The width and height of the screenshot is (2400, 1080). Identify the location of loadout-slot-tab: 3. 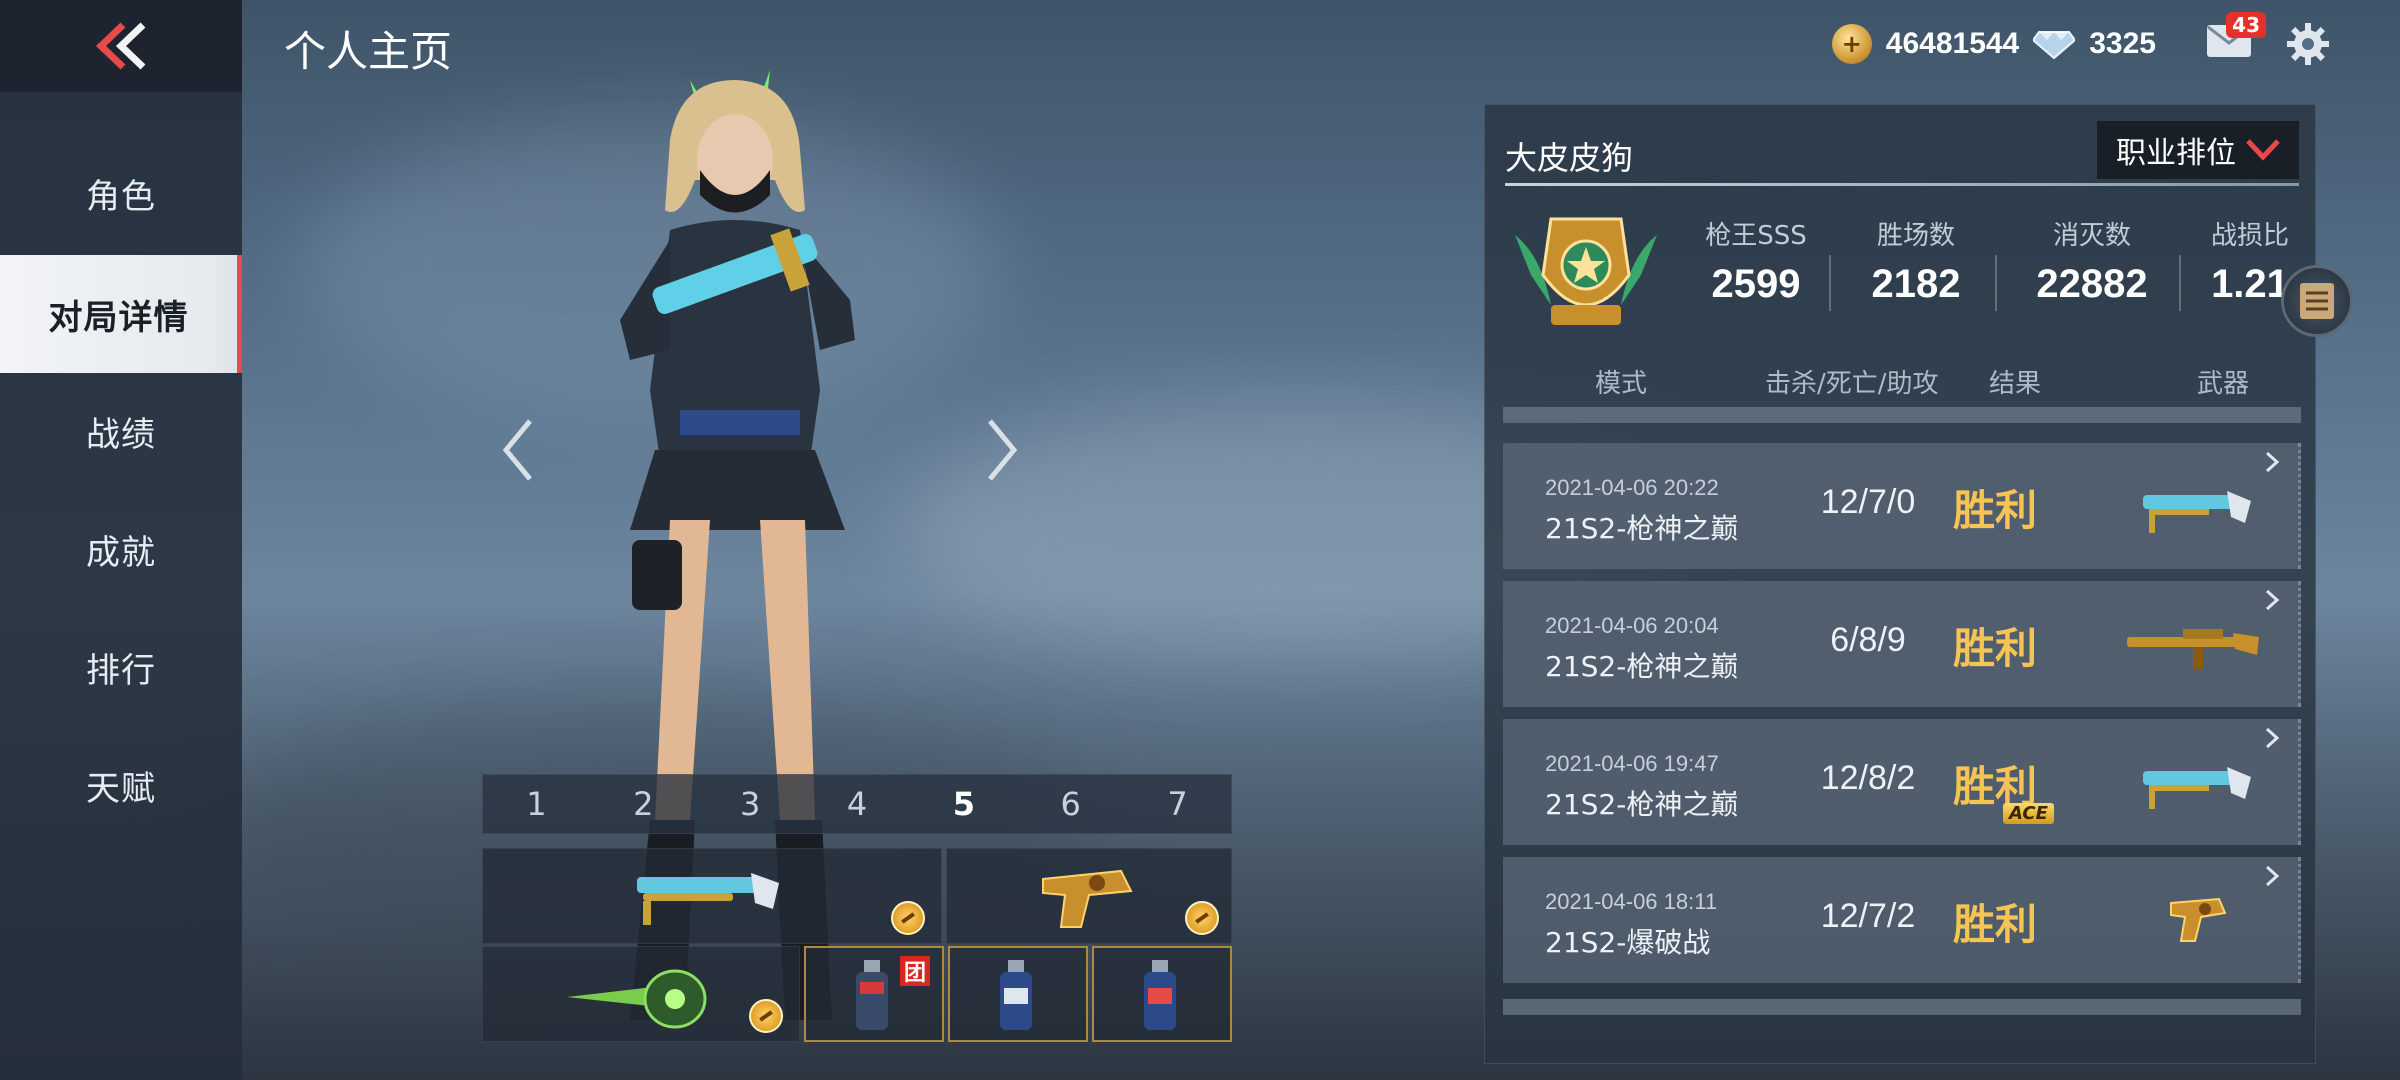
(750, 804).